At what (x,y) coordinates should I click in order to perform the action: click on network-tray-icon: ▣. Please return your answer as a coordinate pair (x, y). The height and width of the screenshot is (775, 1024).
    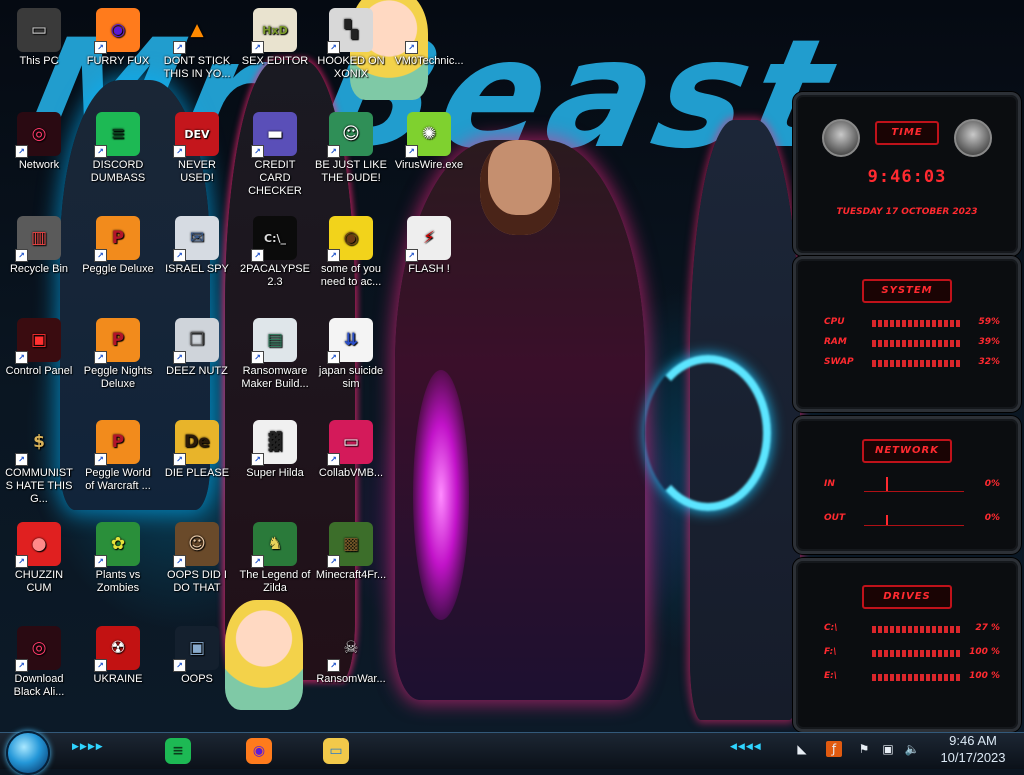
    Looking at the image, I should click on (888, 749).